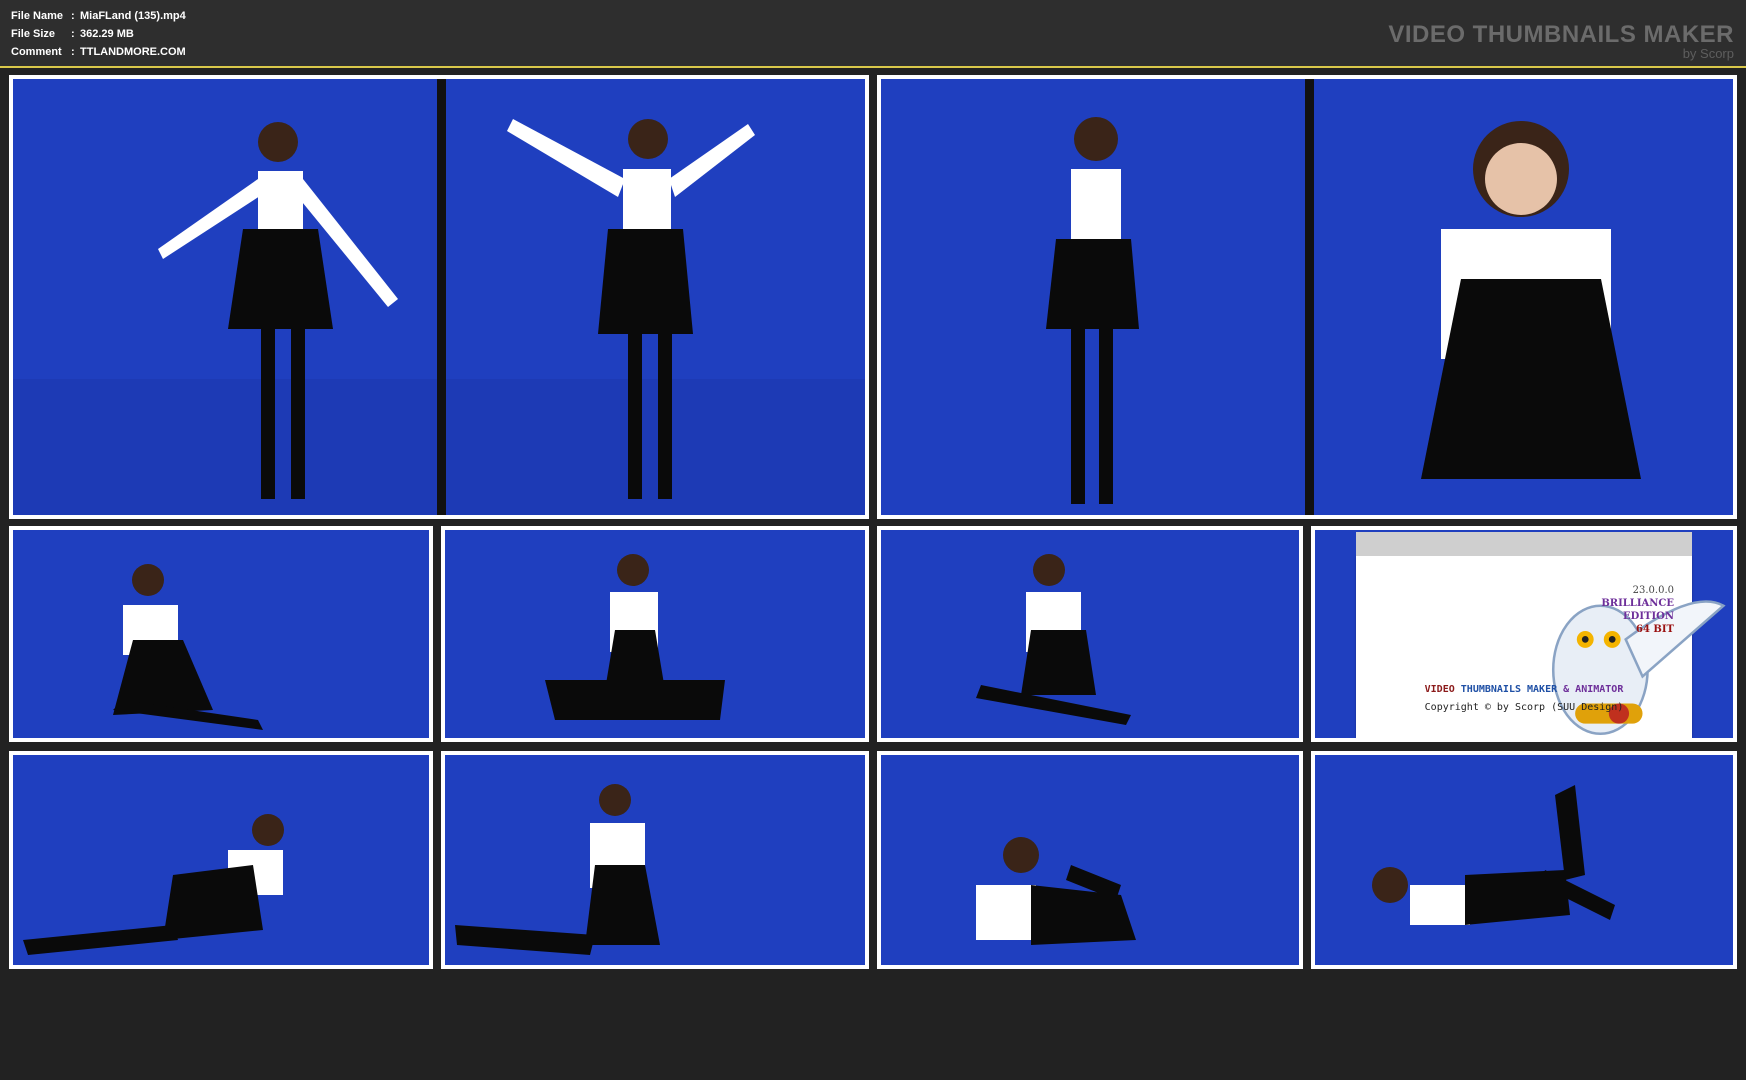  What do you see at coordinates (1637, 610) in the screenshot?
I see `splash-version-block: 23.0.0.0 BRILLIANCE EDITION 64 BIT` at bounding box center [1637, 610].